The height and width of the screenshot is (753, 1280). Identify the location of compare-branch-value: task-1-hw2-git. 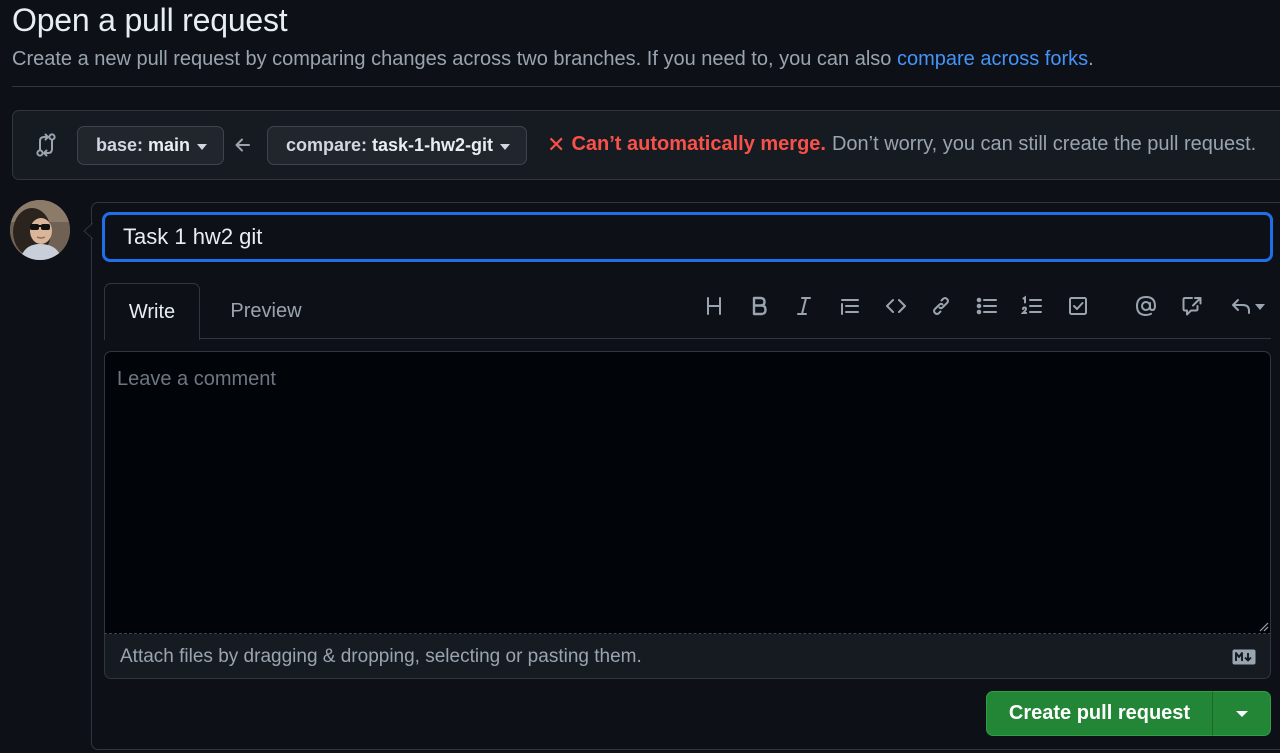
(433, 145).